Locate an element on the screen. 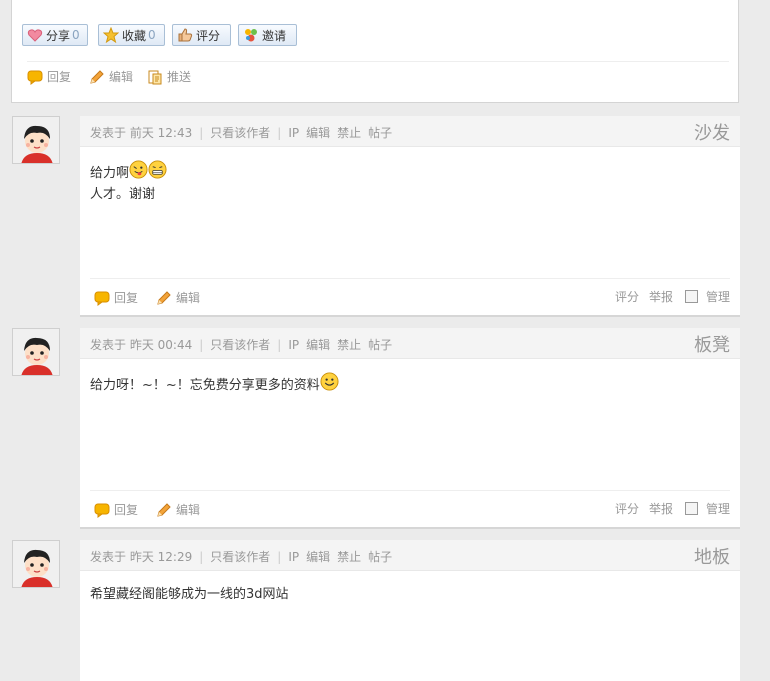 The image size is (770, 681). post-action-panel: 分享 0 收藏 0 评分 邀请 回复 编辑 推送 is located at coordinates (375, 51).